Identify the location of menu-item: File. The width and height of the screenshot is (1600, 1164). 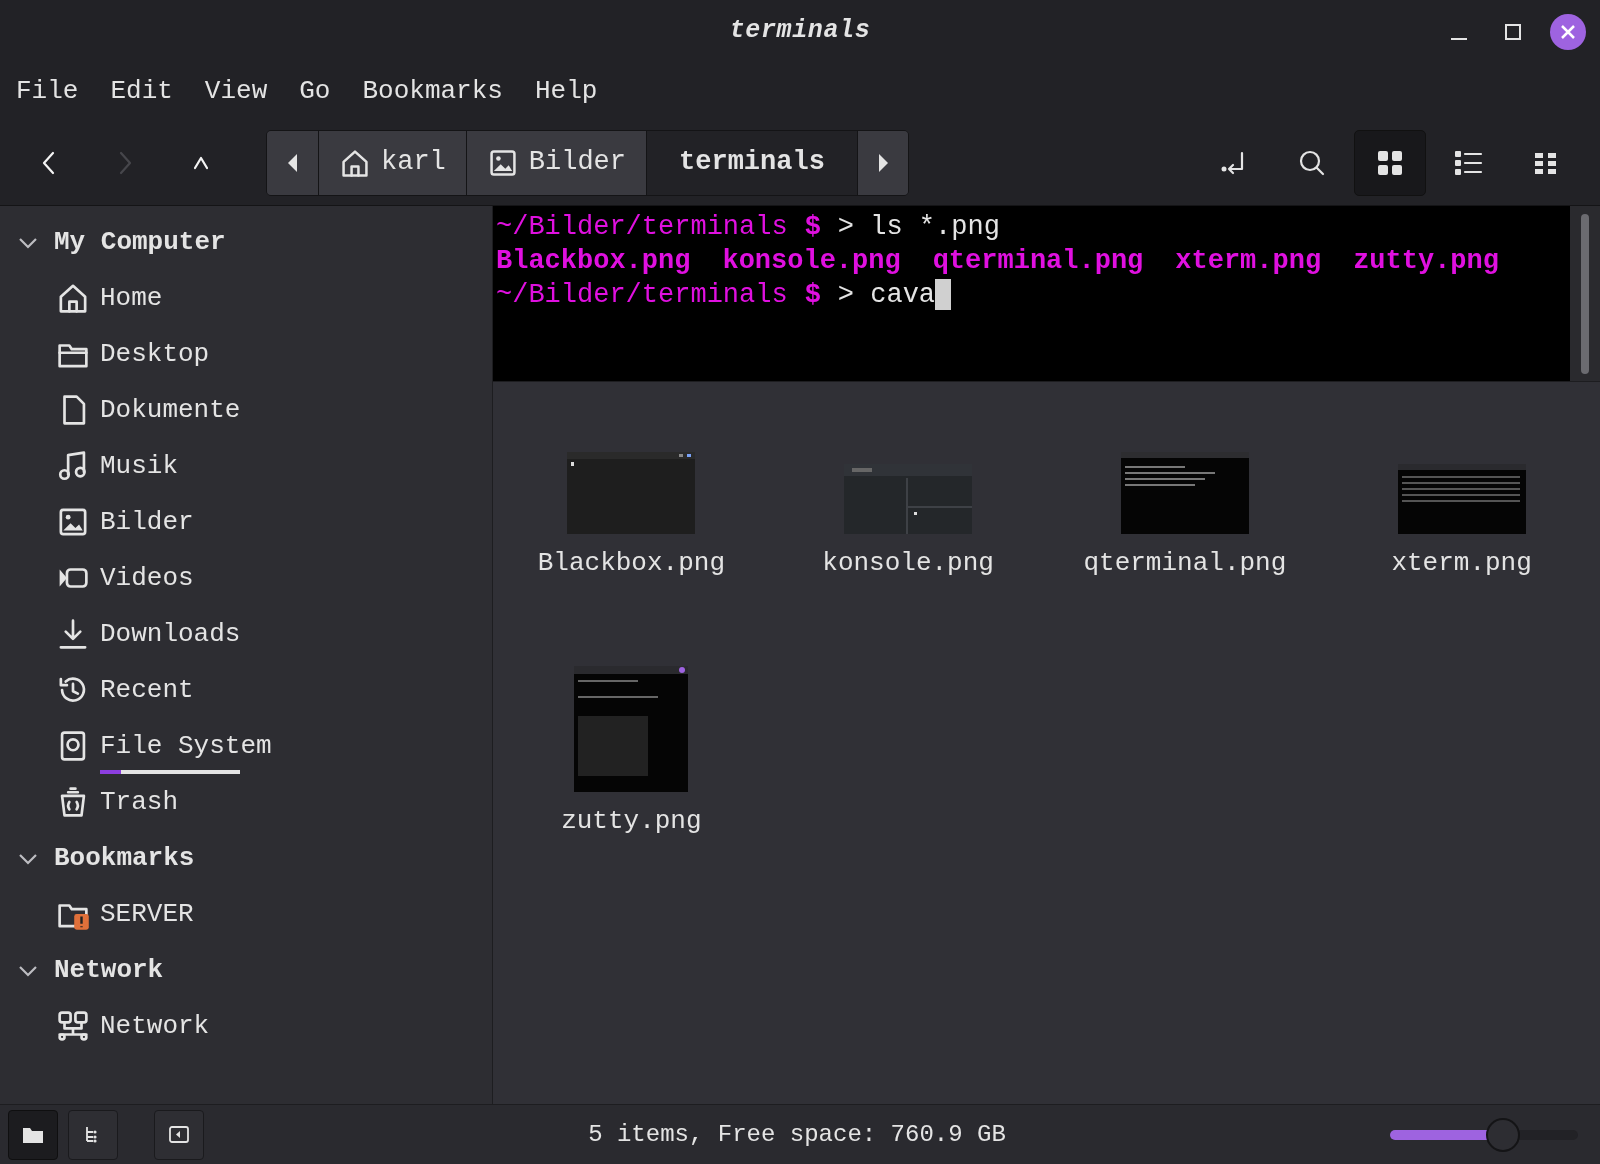
(47, 91).